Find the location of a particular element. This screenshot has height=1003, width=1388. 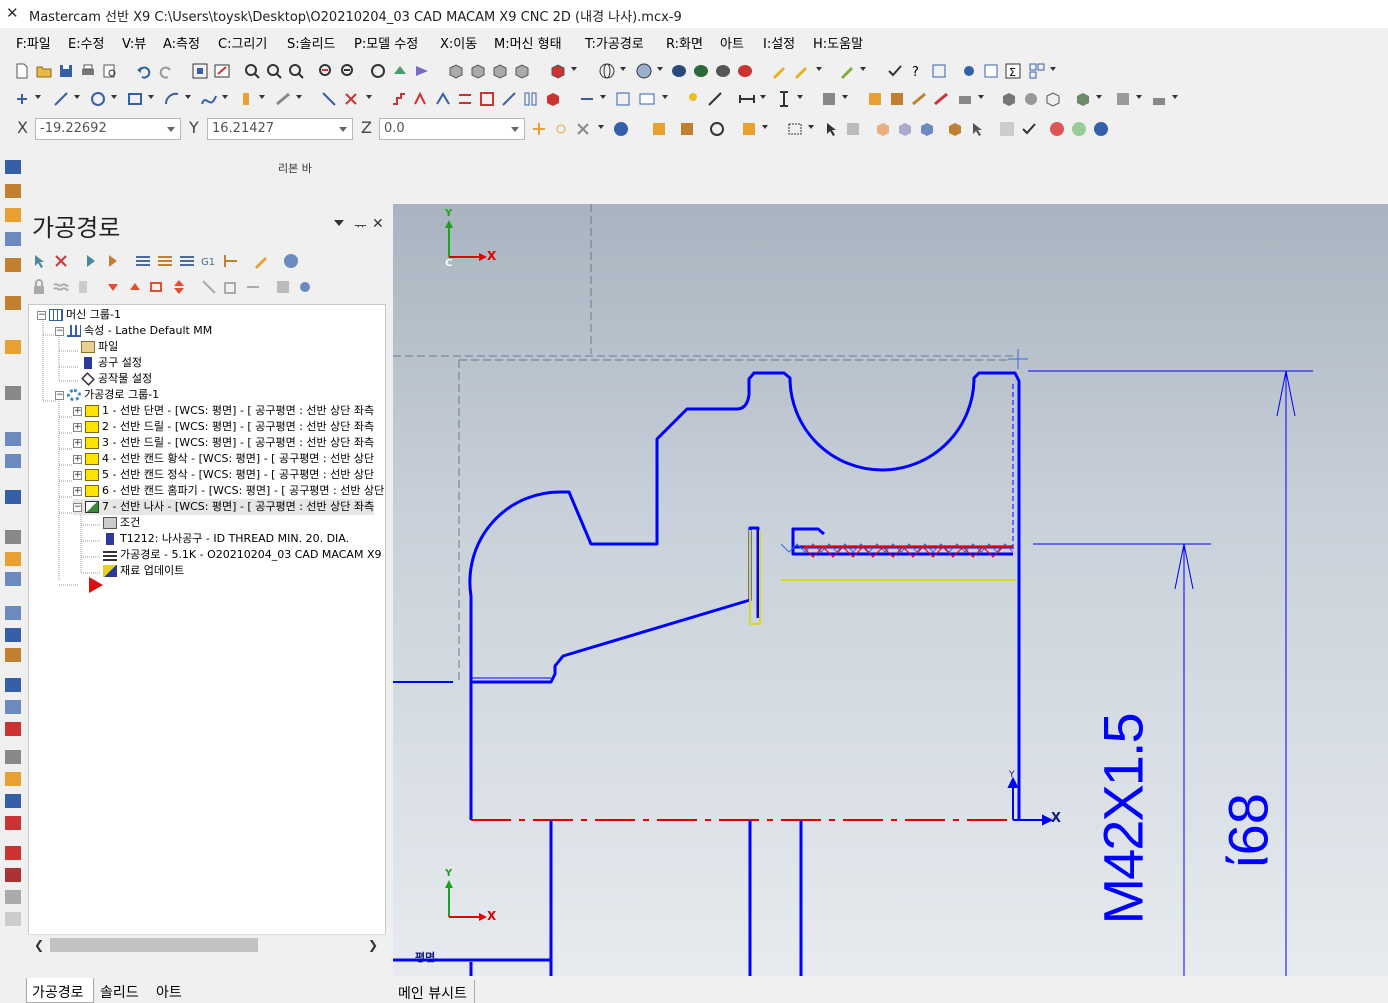

strip-tool-24-icon is located at coordinates (13, 823).